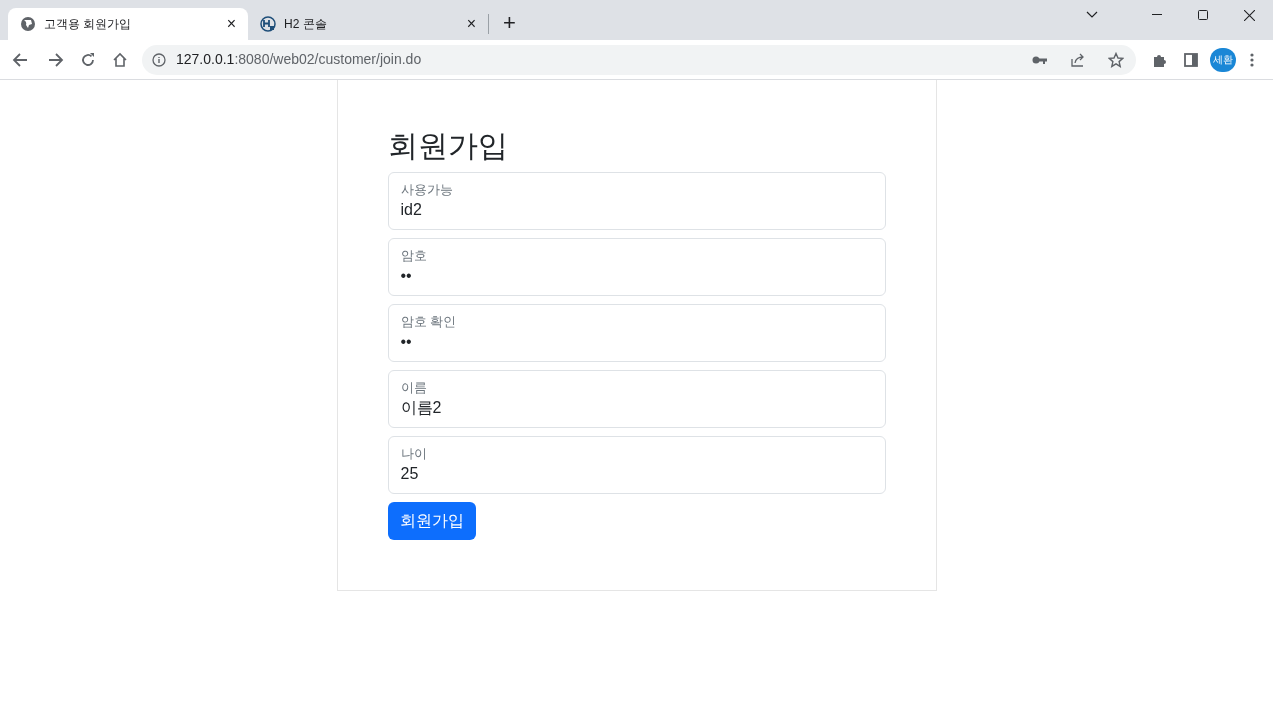 The height and width of the screenshot is (718, 1273). Describe the element at coordinates (1040, 59) in the screenshot. I see `key-icon` at that location.